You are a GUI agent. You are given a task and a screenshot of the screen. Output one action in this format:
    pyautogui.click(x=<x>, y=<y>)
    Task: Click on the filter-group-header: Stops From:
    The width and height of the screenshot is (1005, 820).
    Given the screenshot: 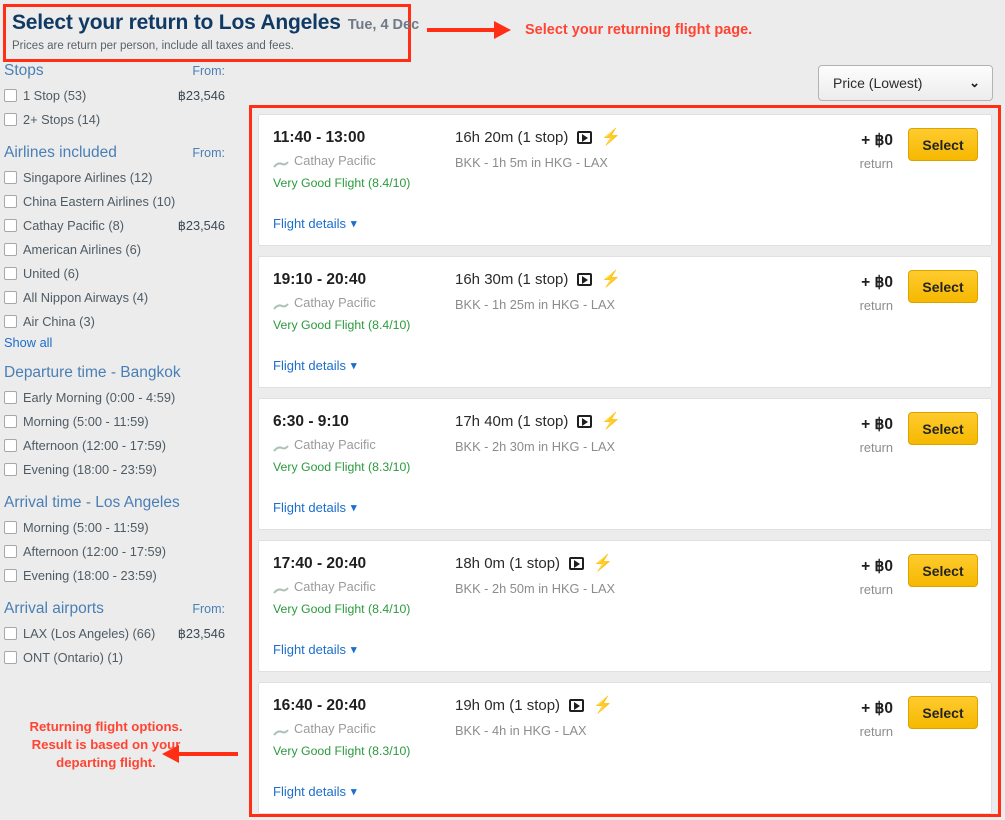 What is the action you would take?
    pyautogui.click(x=122, y=71)
    